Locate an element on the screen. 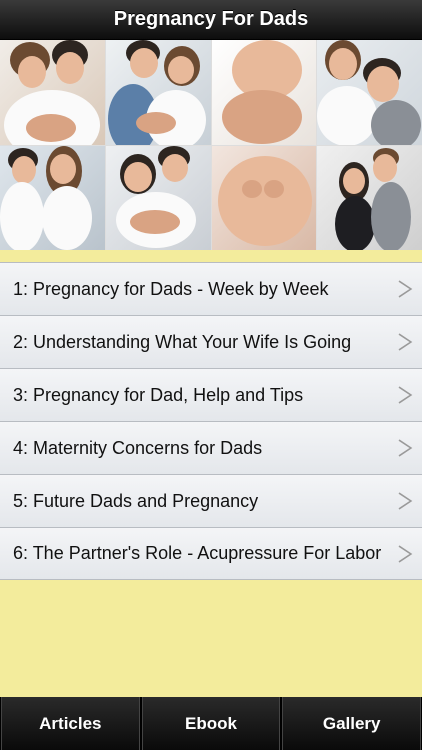  tab-articles: Articles is located at coordinates (70, 723).